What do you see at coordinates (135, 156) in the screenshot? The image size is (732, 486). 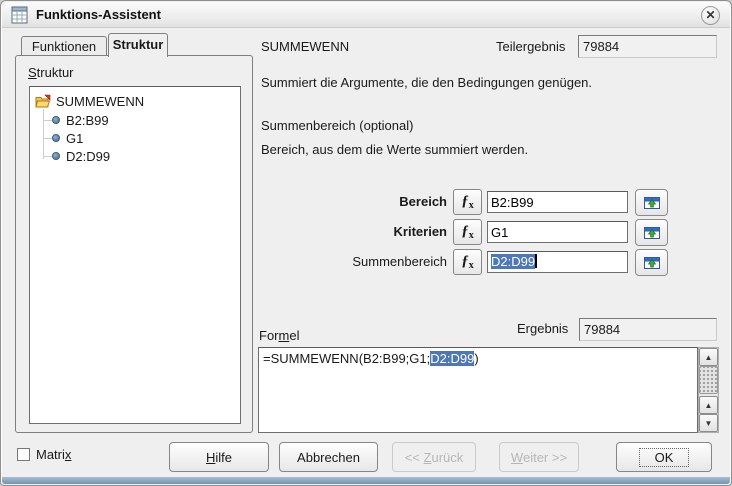 I see `tree-item-arg3: D2:D99` at bounding box center [135, 156].